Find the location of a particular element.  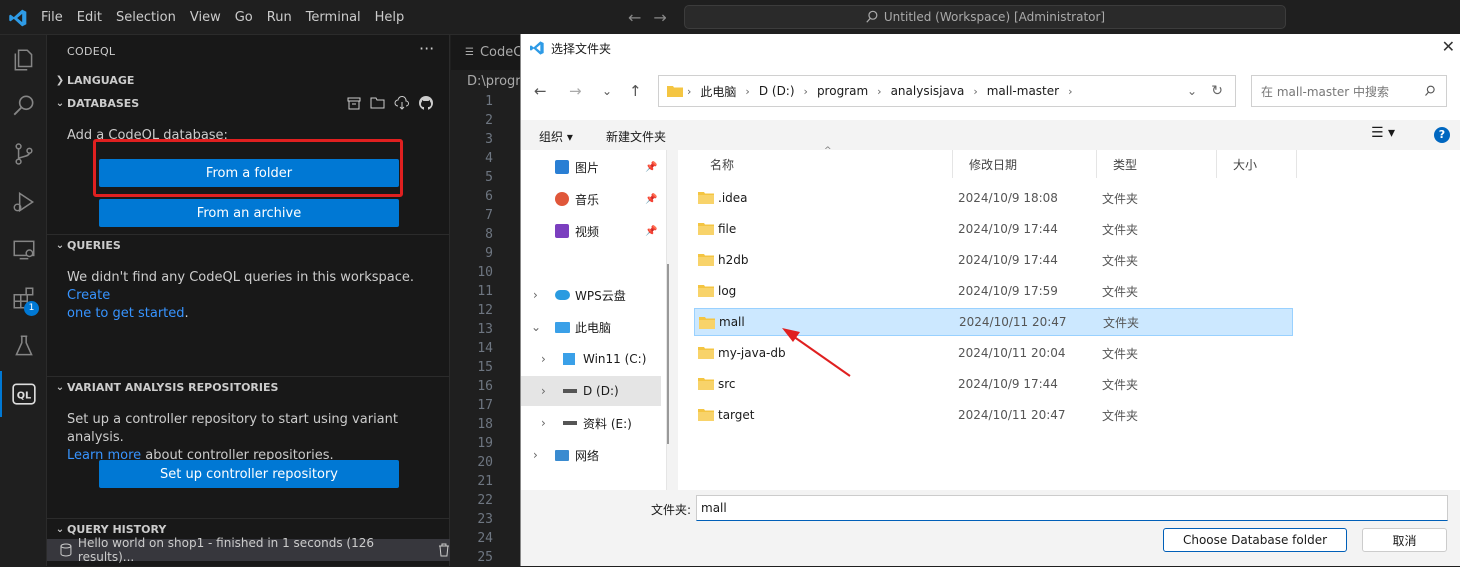

codeql-activity: QL is located at coordinates (23, 394).